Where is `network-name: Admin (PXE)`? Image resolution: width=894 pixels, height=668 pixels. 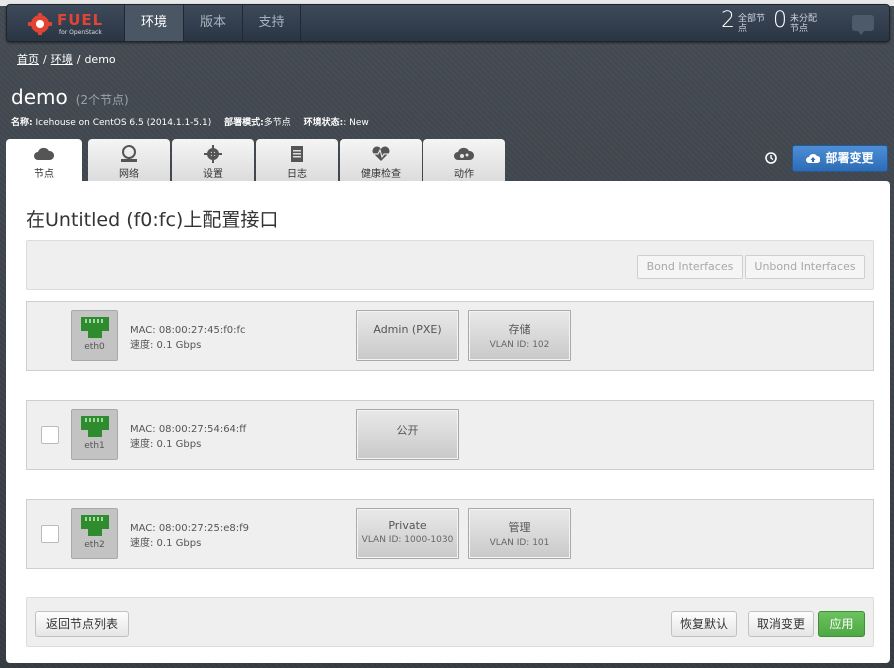 network-name: Admin (PXE) is located at coordinates (407, 329).